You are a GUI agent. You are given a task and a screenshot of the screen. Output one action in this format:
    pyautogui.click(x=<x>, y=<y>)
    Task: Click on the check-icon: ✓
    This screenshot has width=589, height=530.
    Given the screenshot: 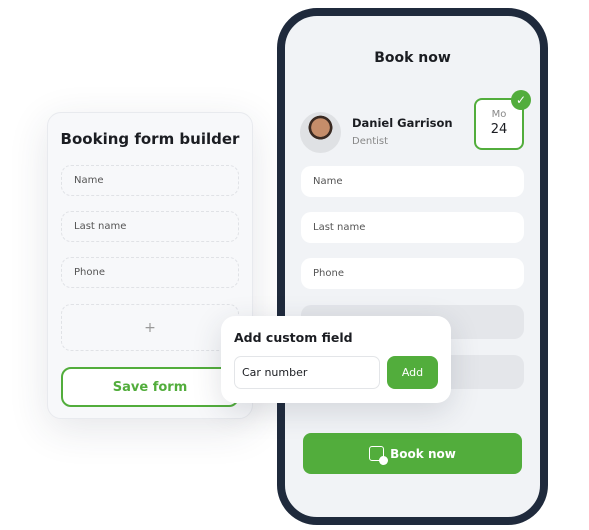 What is the action you would take?
    pyautogui.click(x=521, y=100)
    